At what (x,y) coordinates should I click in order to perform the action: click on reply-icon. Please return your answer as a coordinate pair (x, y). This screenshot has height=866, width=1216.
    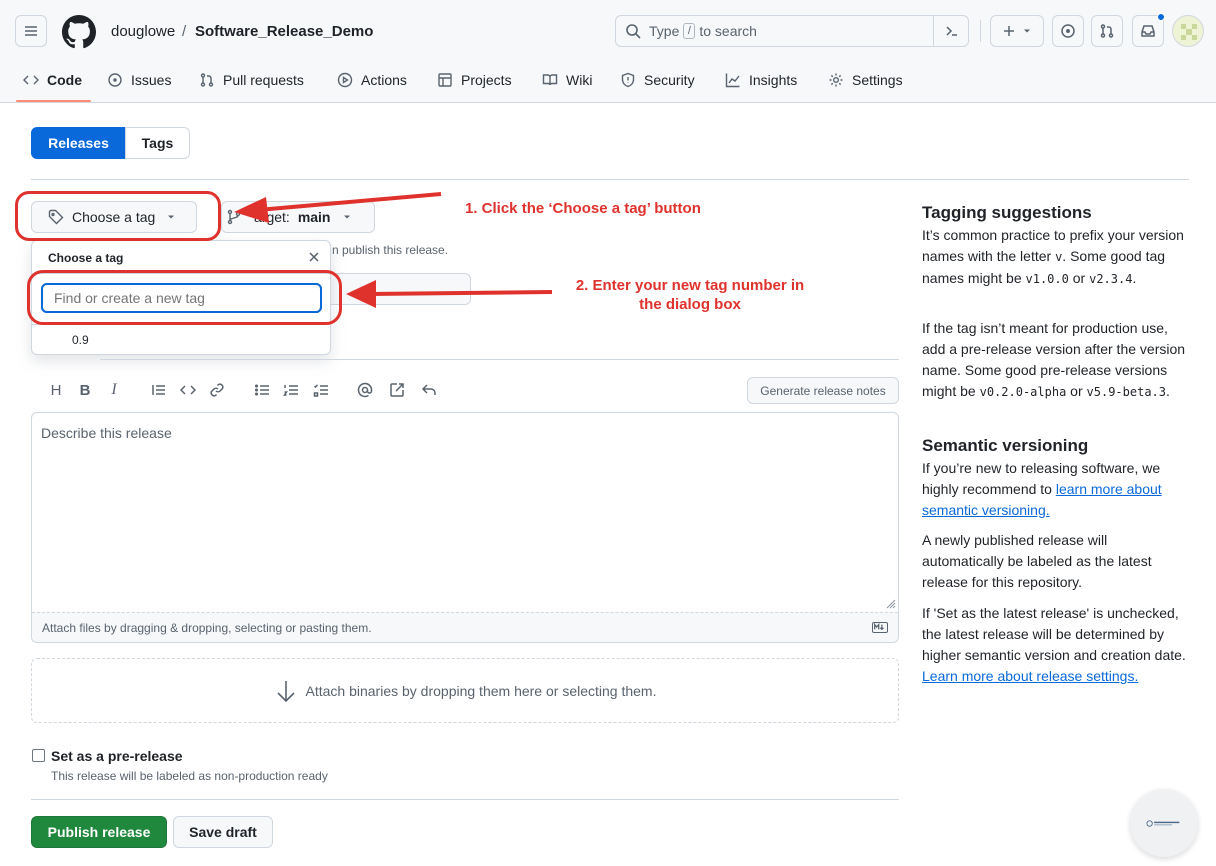
    Looking at the image, I should click on (429, 390).